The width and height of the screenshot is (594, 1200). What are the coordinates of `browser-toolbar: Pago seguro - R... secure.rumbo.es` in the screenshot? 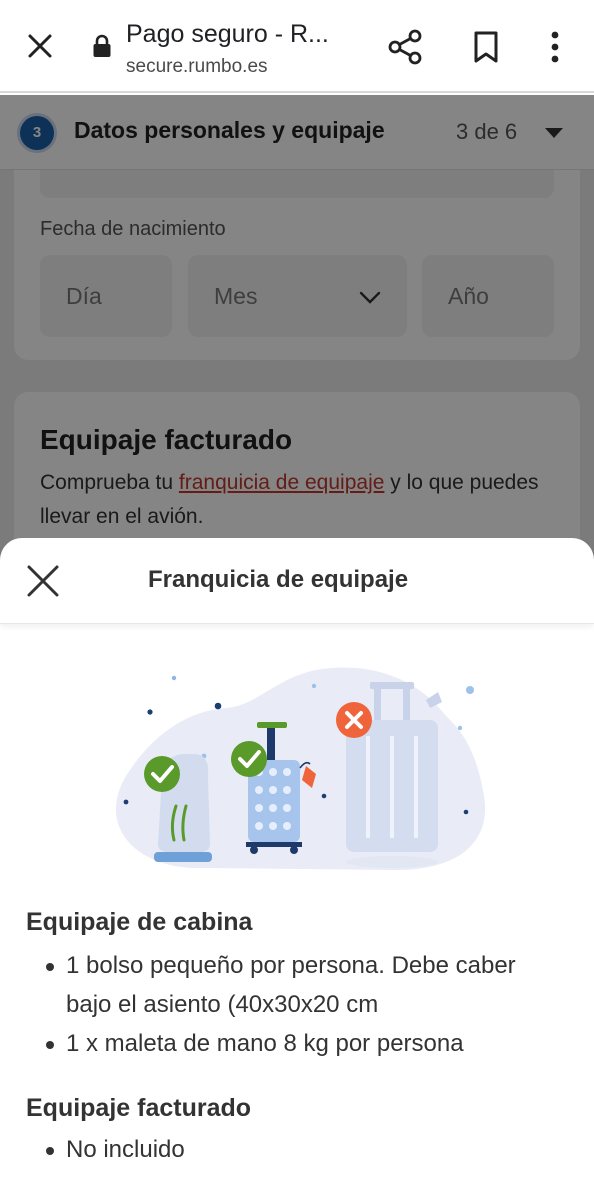 It's located at (297, 46).